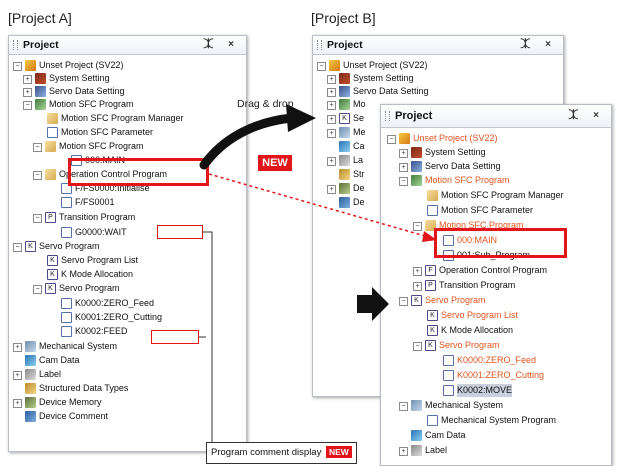 This screenshot has width=619, height=466. I want to click on program-comment-display-callout: Program comment display NEW, so click(281, 453).